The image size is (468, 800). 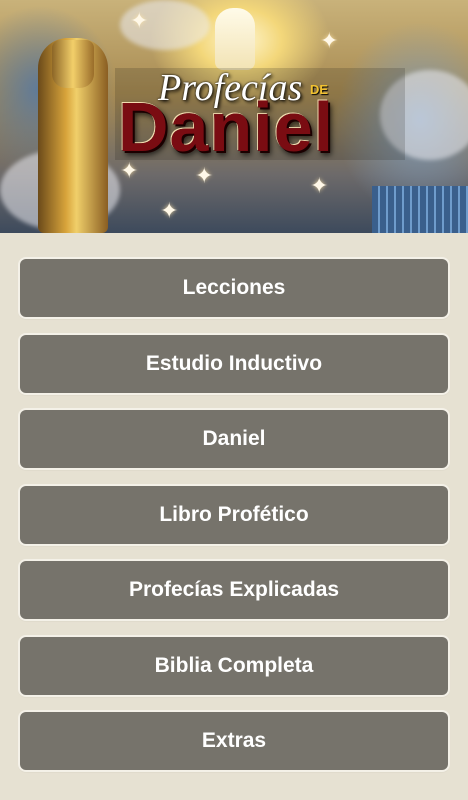 What do you see at coordinates (234, 514) in the screenshot?
I see `libro-profetico-button: Libro Profético` at bounding box center [234, 514].